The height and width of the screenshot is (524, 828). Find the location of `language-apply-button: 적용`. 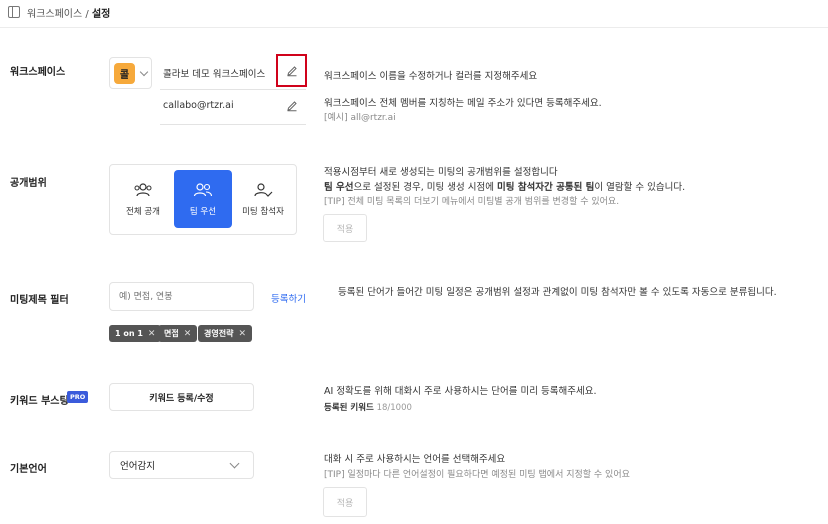

language-apply-button: 적용 is located at coordinates (345, 502).